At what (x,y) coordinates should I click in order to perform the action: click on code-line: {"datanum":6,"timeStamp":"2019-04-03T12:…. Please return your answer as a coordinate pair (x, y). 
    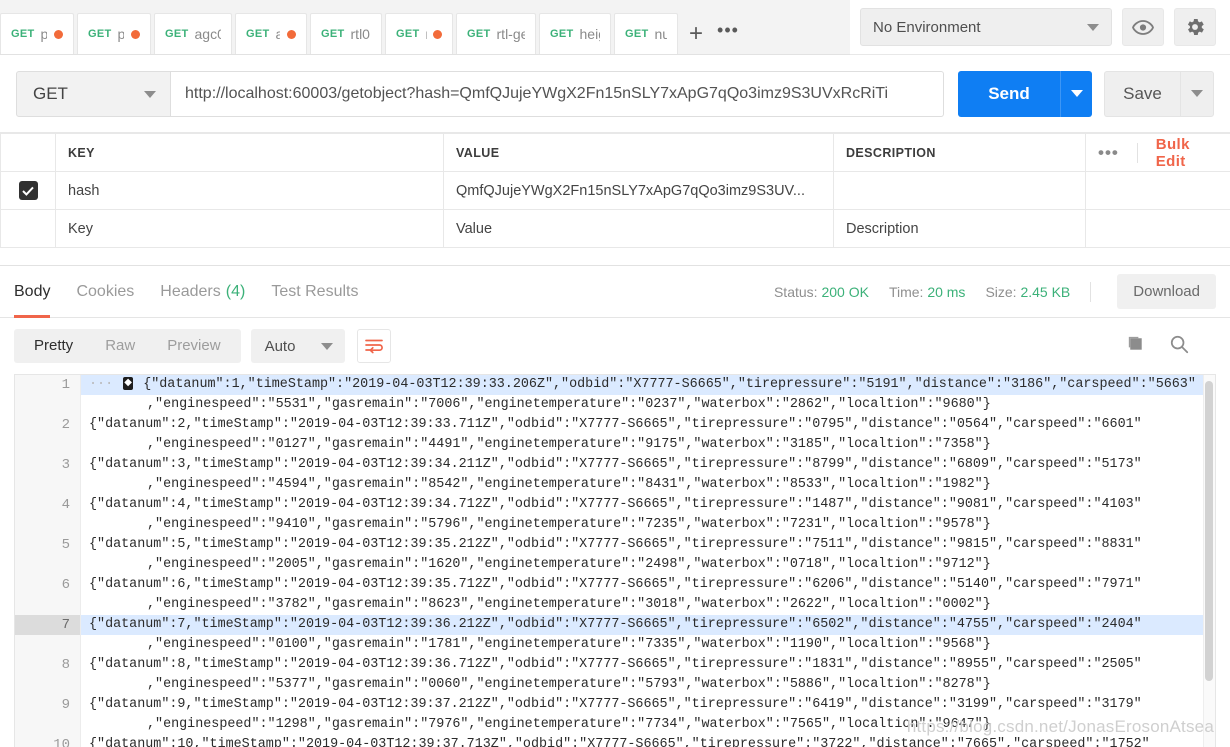
    Looking at the image, I should click on (615, 584).